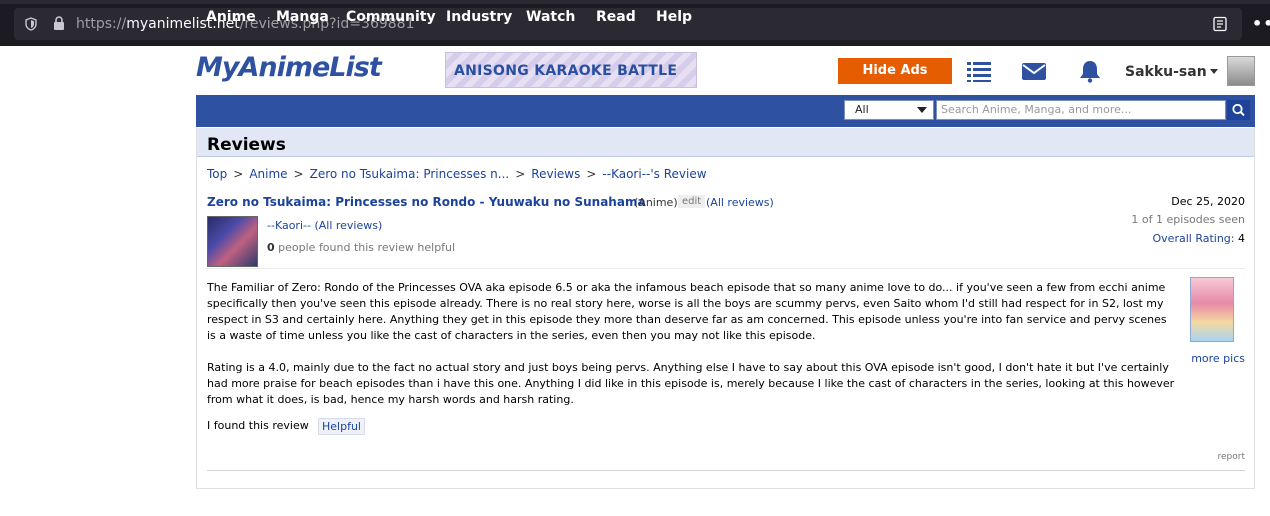 This screenshot has height=516, width=1270. Describe the element at coordinates (367, 247) in the screenshot. I see `helpful-label: people found this review helpful` at that location.